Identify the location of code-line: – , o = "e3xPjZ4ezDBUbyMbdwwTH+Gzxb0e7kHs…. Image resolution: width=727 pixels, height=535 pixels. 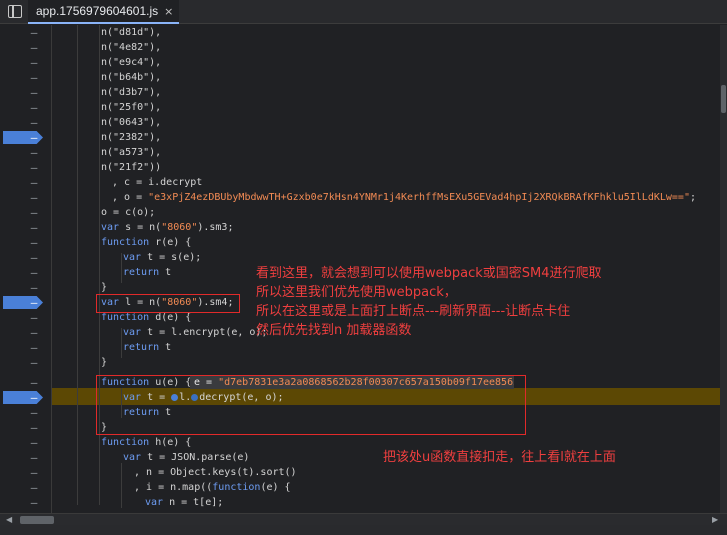
(360, 197).